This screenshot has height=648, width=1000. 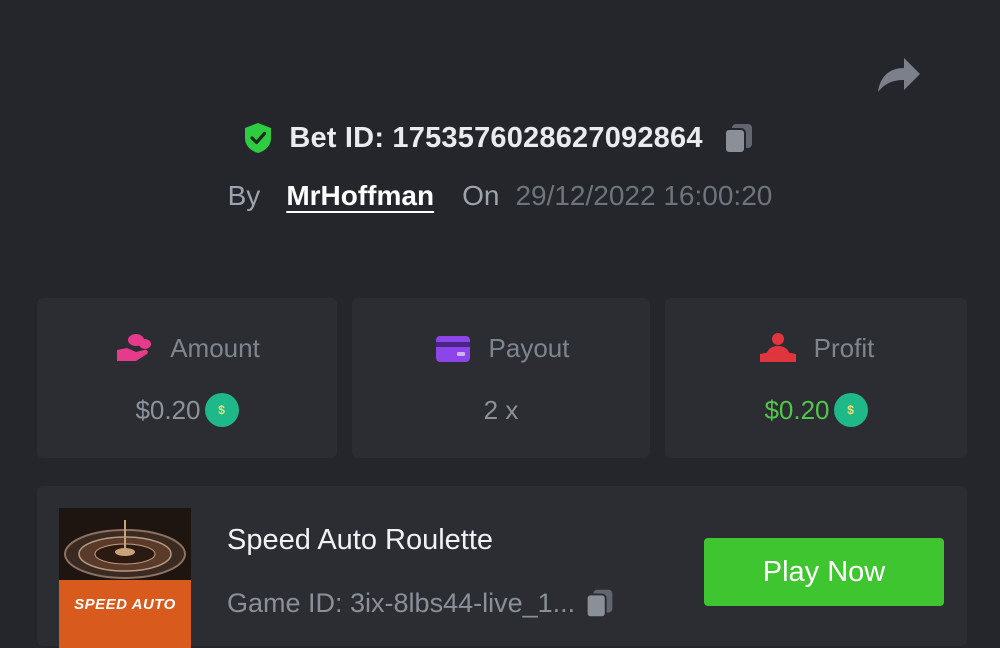 I want to click on bet-datetime: 29/12/2022 16:00:20, so click(x=644, y=195).